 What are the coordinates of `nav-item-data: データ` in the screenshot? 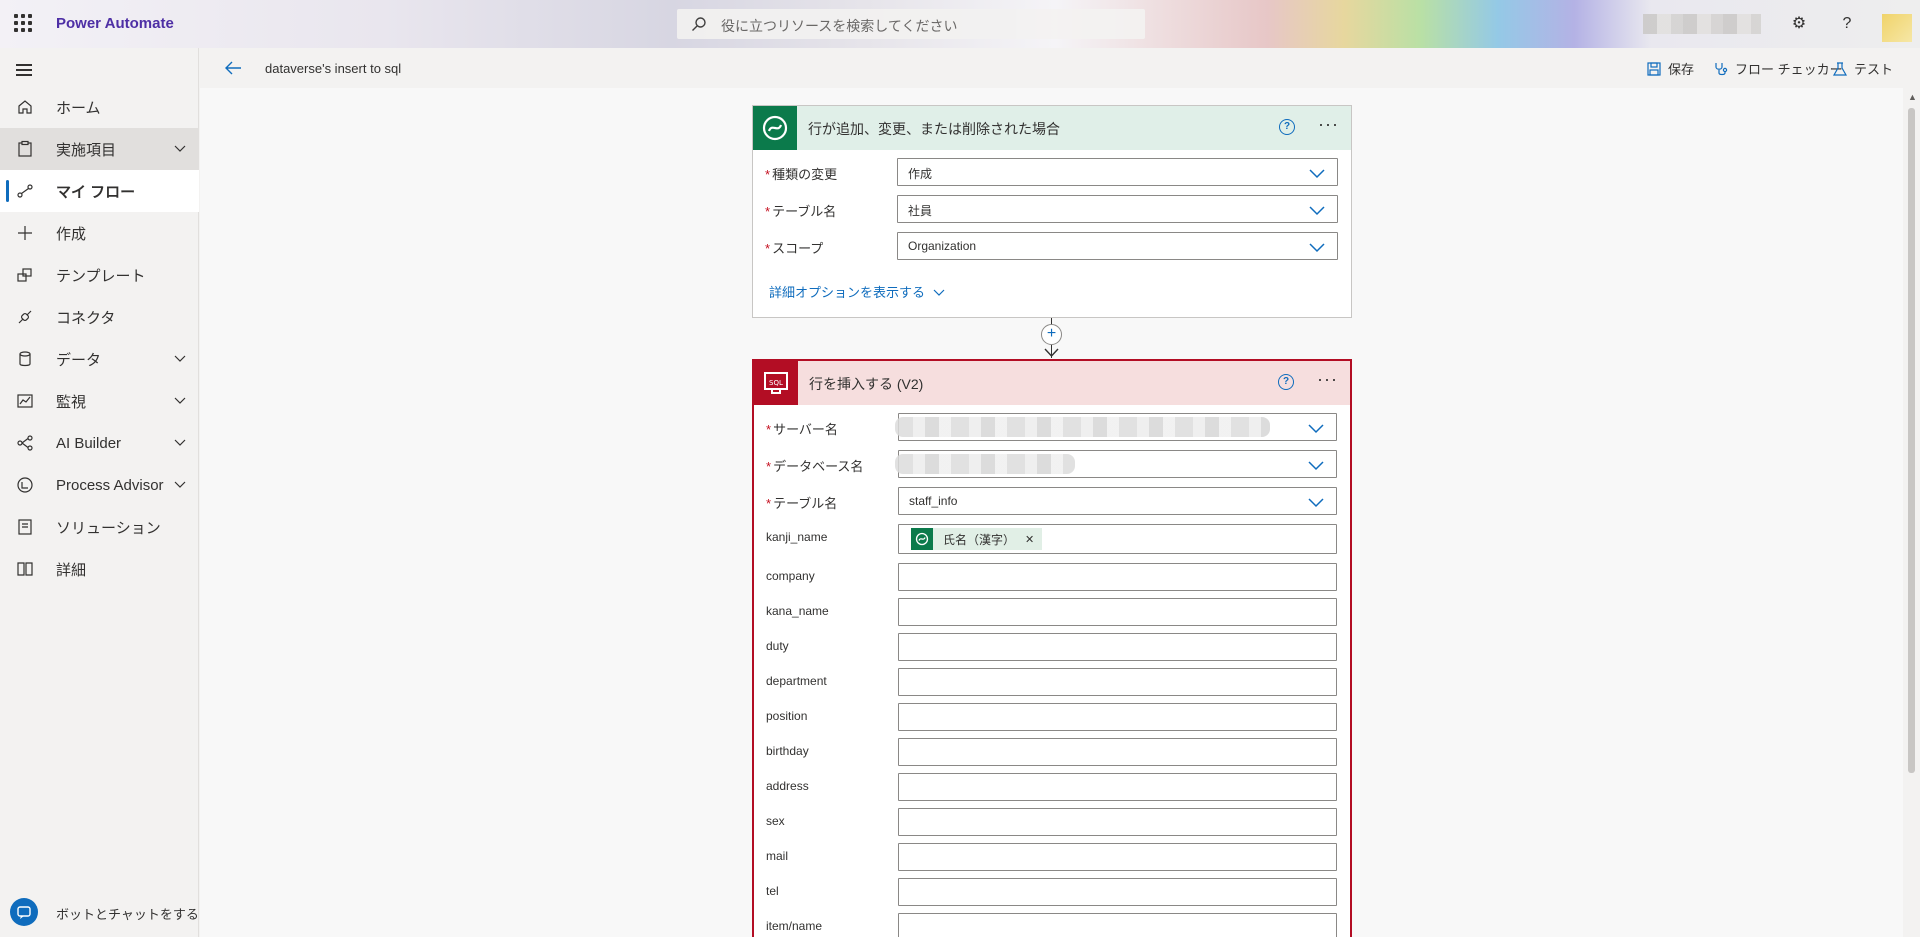 It's located at (99, 359).